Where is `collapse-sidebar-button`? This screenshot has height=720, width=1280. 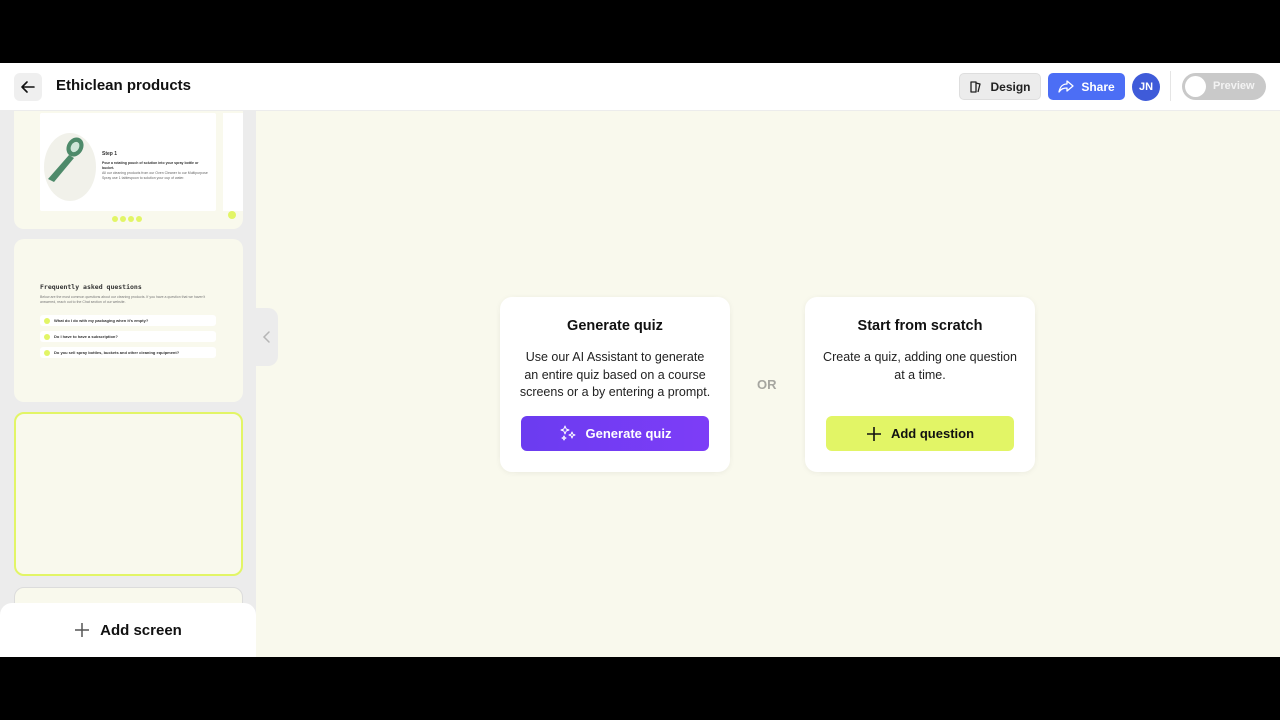 collapse-sidebar-button is located at coordinates (267, 337).